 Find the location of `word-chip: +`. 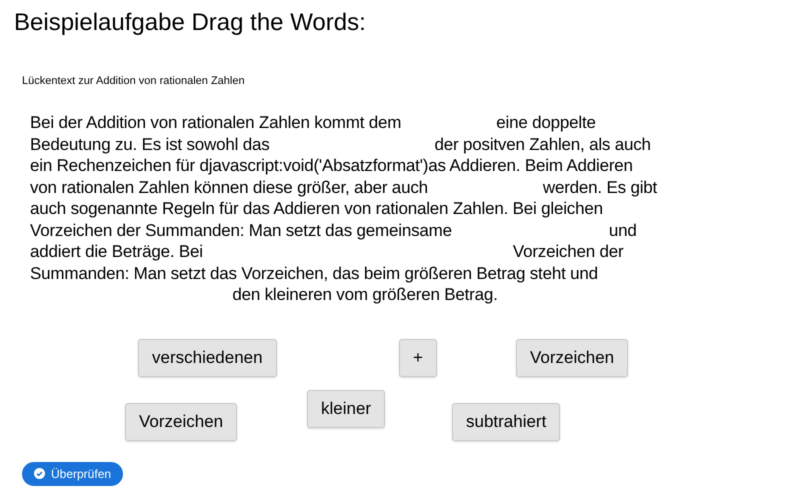

word-chip: + is located at coordinates (418, 357).